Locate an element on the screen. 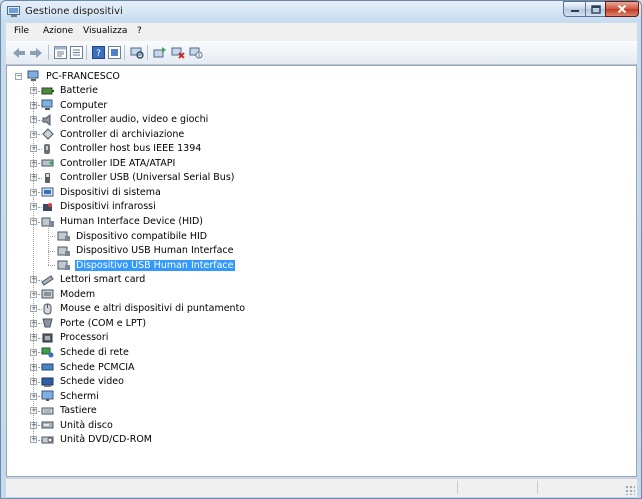  tree-category-10-label: Lettori smart card is located at coordinates (103, 280).